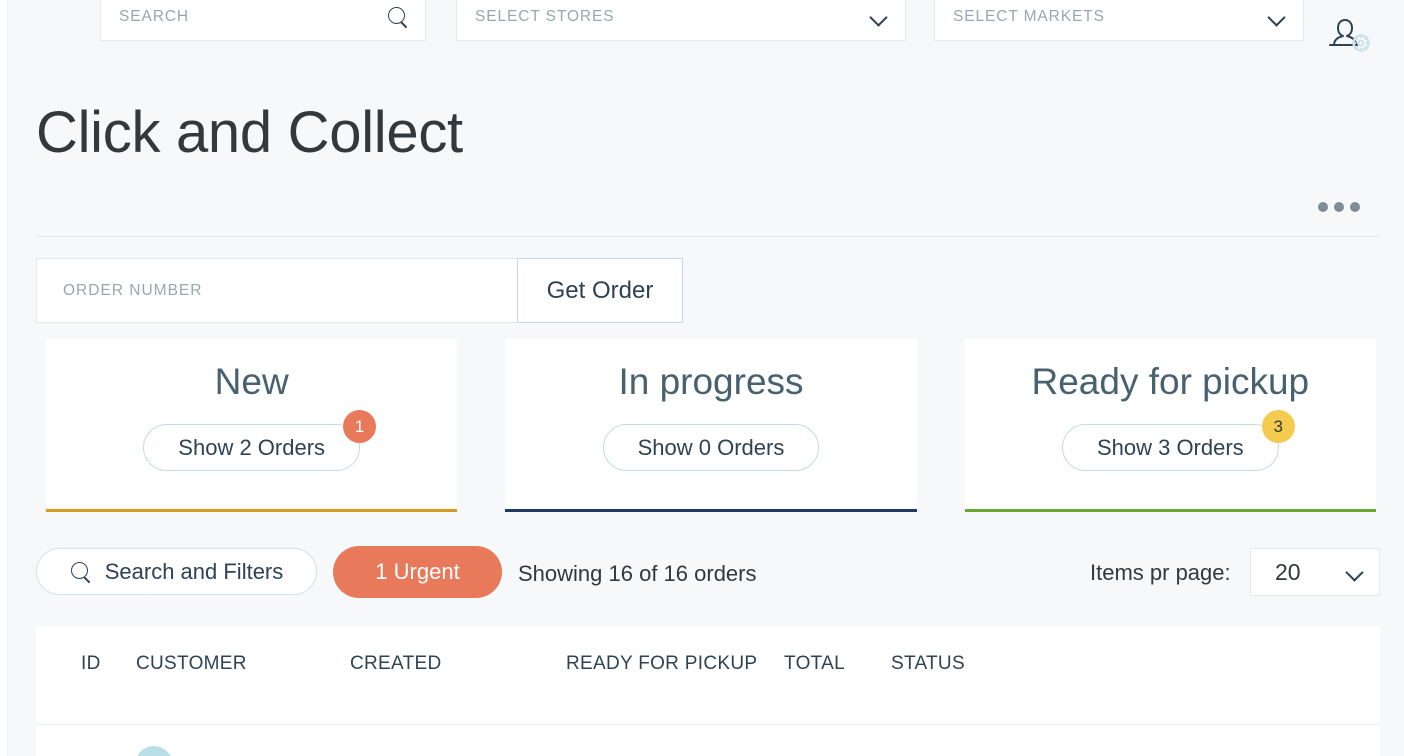 The image size is (1404, 756). Describe the element at coordinates (86, 686) in the screenshot. I see `column-header-id: ID` at that location.